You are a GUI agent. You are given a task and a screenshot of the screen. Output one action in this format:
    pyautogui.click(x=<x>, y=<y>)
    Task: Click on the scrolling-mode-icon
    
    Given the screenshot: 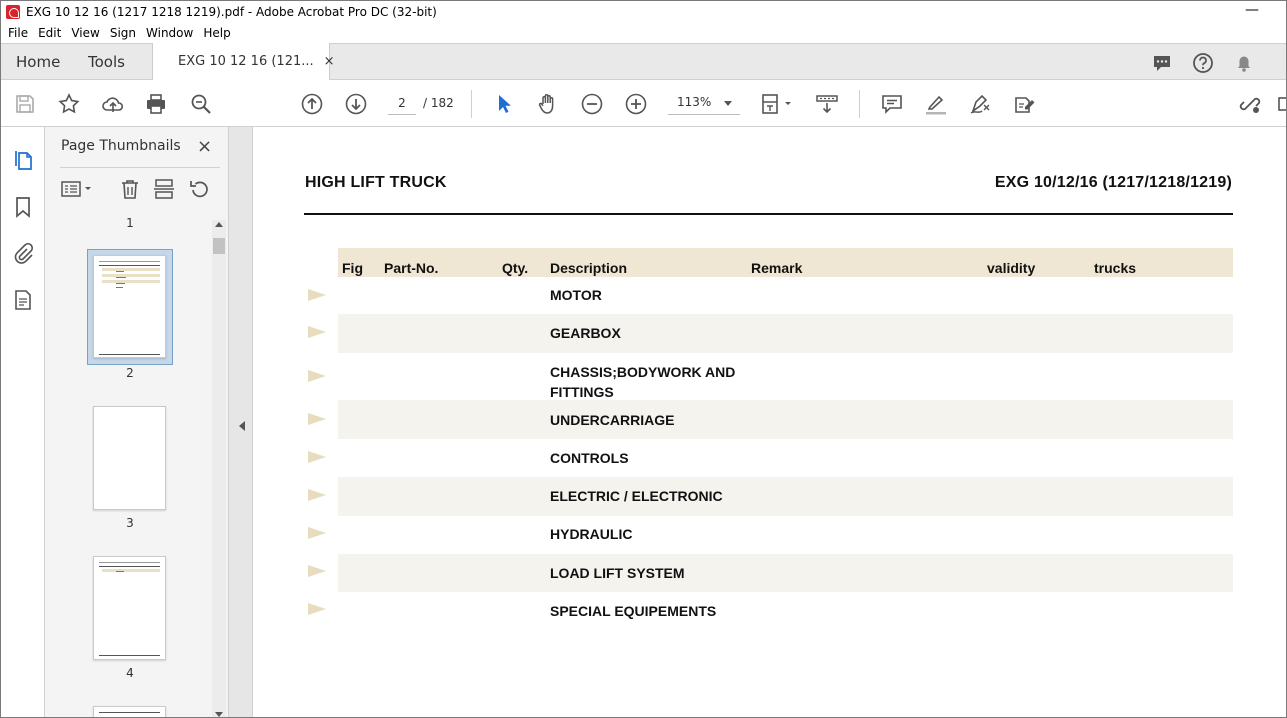 What is the action you would take?
    pyautogui.click(x=827, y=104)
    